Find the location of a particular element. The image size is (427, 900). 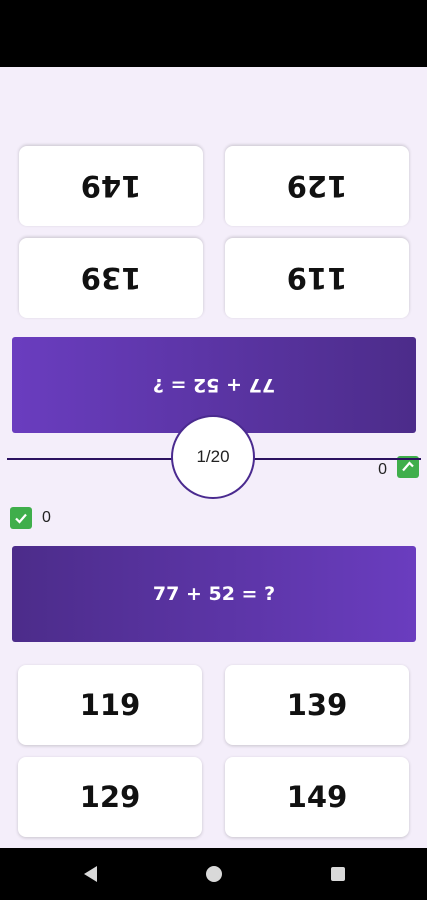

top-answer-button-2: 119 is located at coordinates (317, 278).